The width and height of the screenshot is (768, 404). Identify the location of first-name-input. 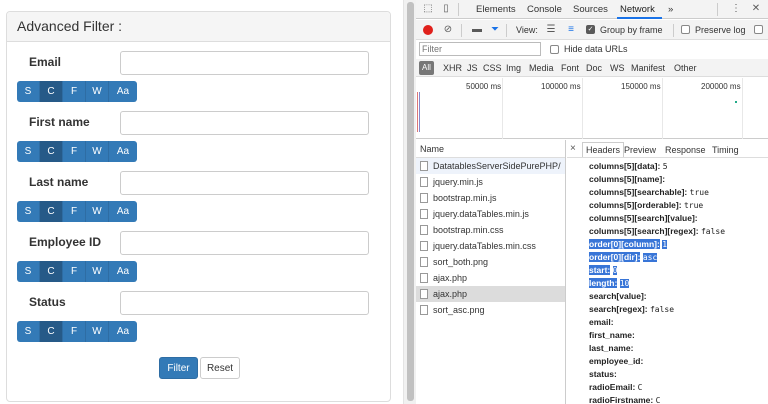
(244, 123).